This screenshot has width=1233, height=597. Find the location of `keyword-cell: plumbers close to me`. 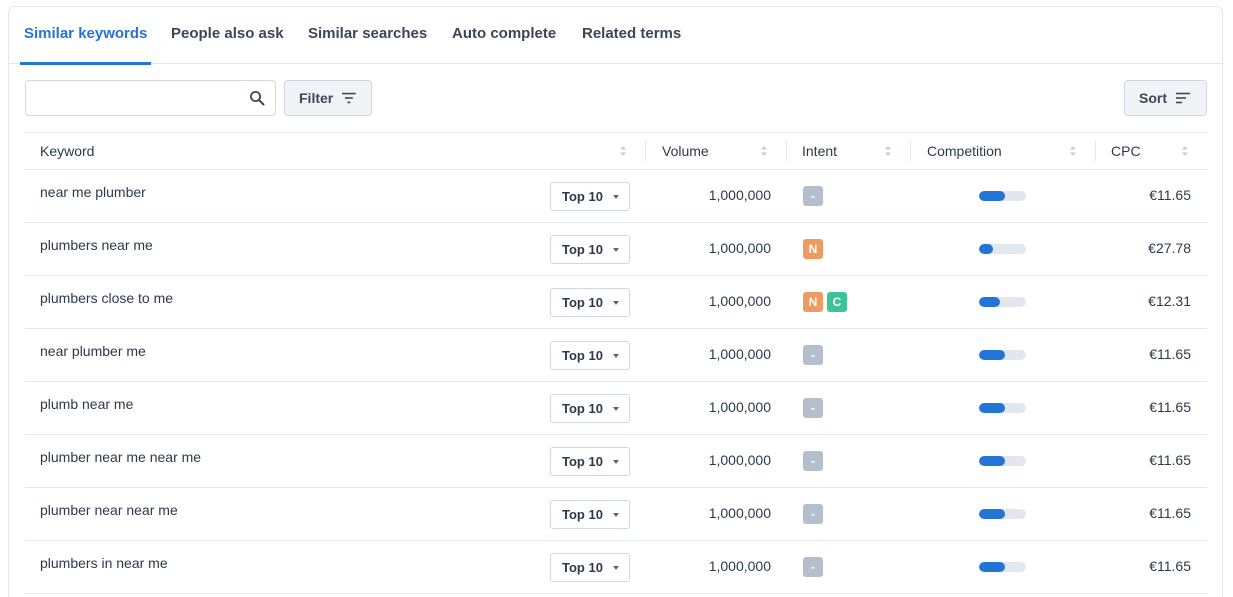

keyword-cell: plumbers close to me is located at coordinates (107, 298).